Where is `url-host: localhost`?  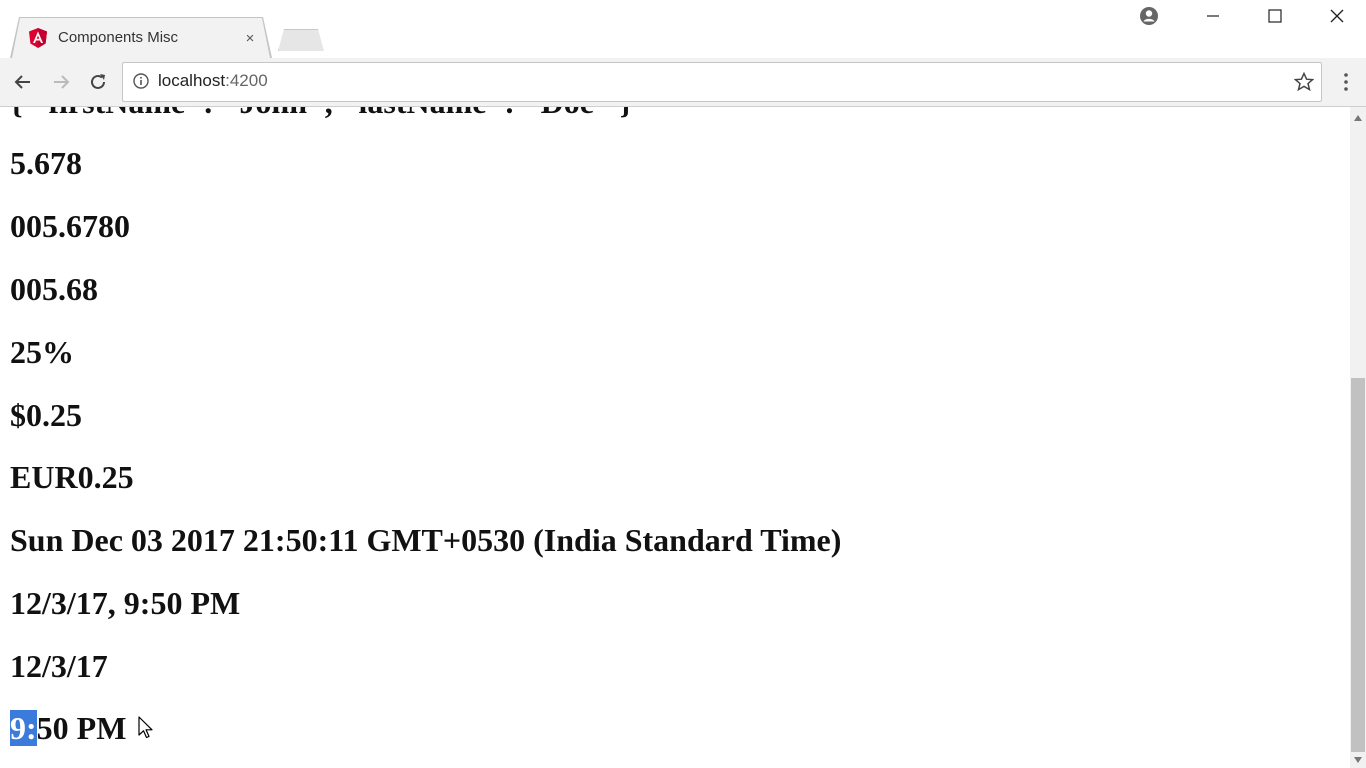
url-host: localhost is located at coordinates (192, 80).